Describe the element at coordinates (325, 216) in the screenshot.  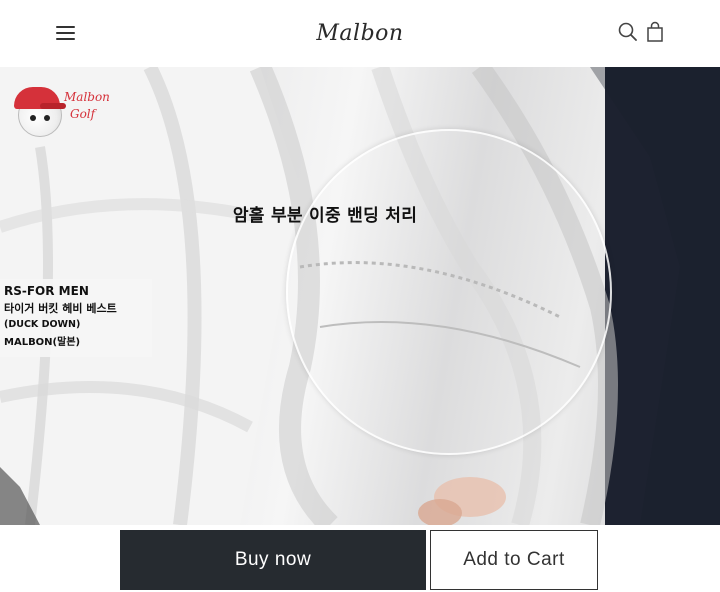
I see `detail-callout-text: 암홀 부분 이중 밴딩 처리` at that location.